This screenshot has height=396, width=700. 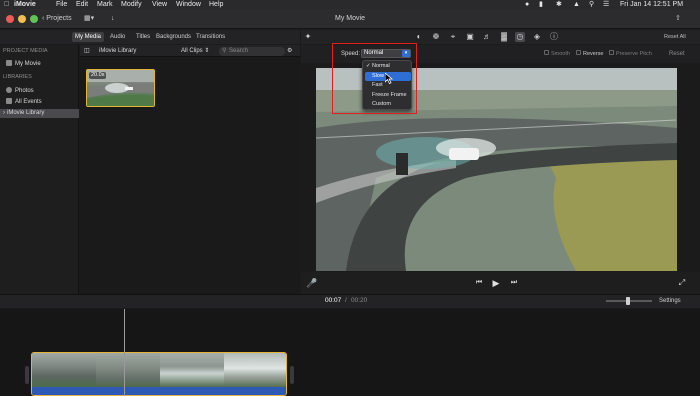 What do you see at coordinates (131, 4) in the screenshot?
I see `menu-modify: Modify` at bounding box center [131, 4].